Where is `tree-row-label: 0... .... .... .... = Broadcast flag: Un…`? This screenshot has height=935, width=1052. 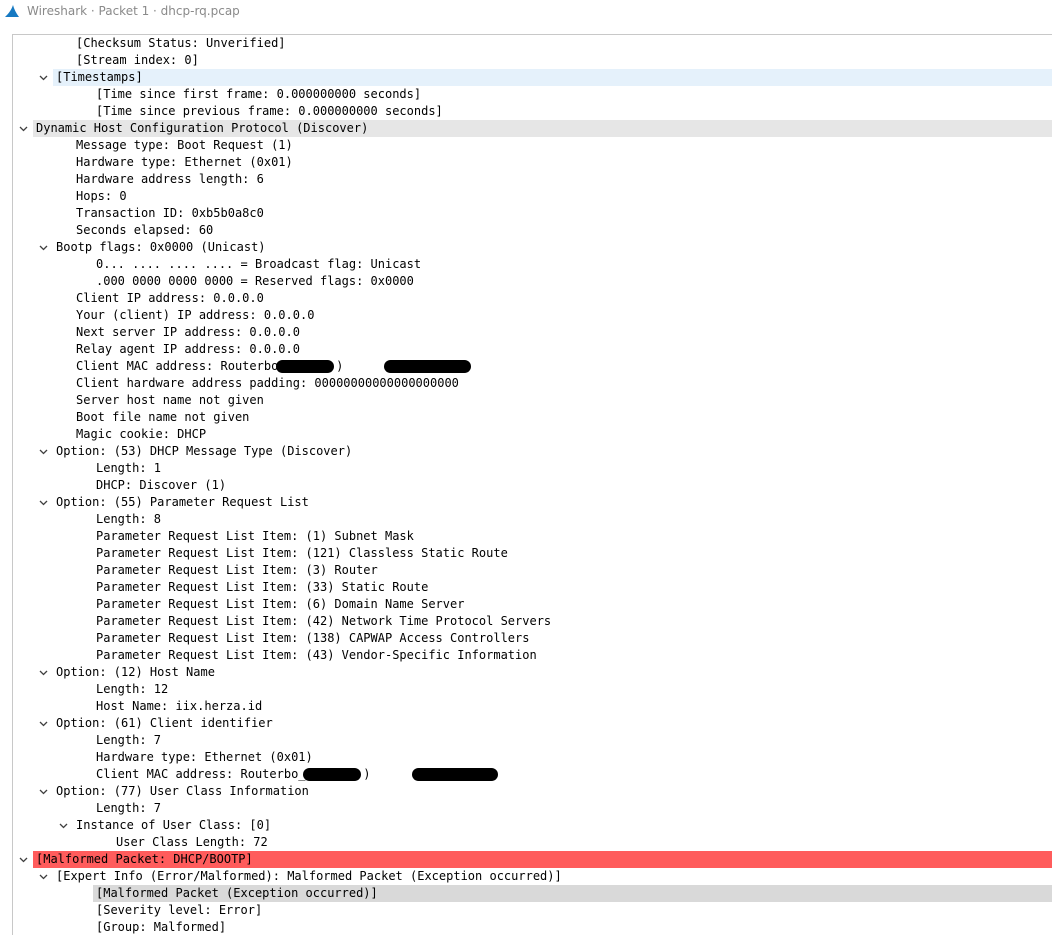 tree-row-label: 0... .... .... .... = Broadcast flag: Un… is located at coordinates (259, 264).